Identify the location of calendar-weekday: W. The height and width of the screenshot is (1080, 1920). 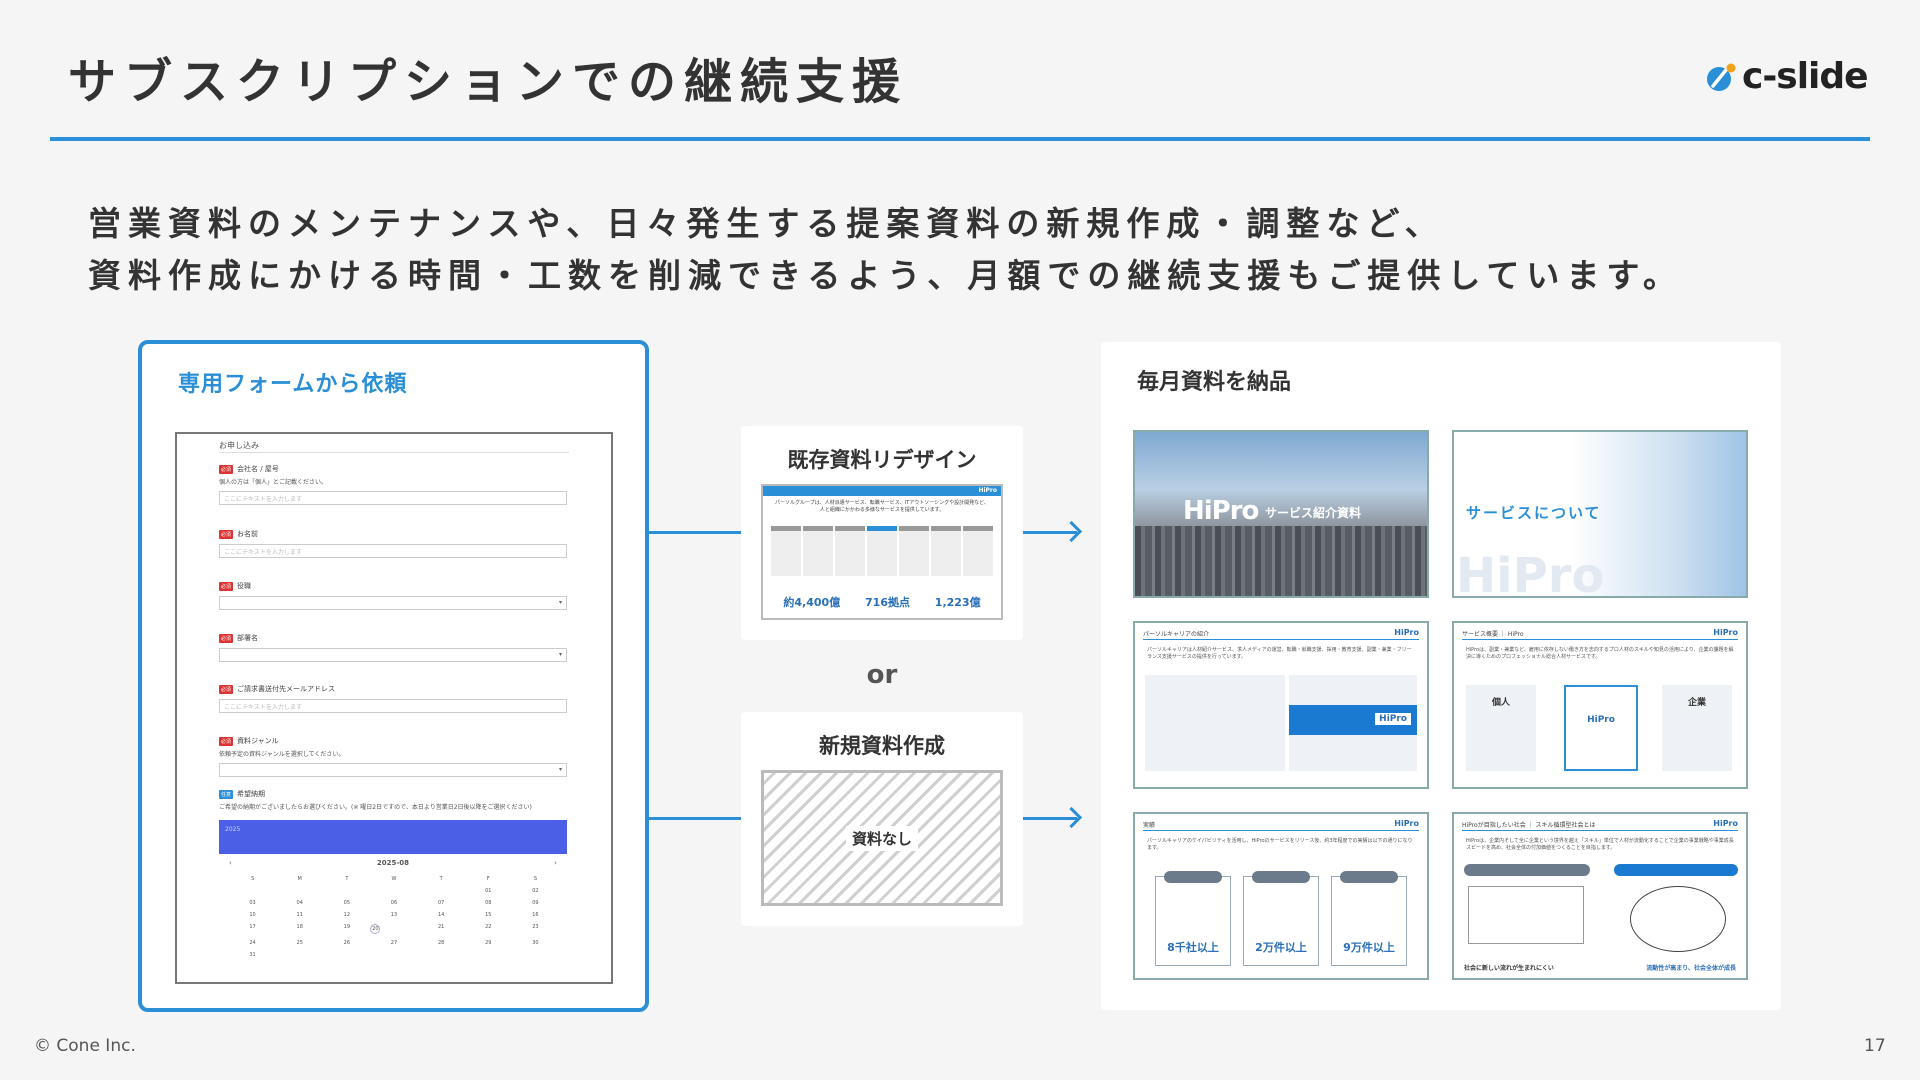
(394, 879).